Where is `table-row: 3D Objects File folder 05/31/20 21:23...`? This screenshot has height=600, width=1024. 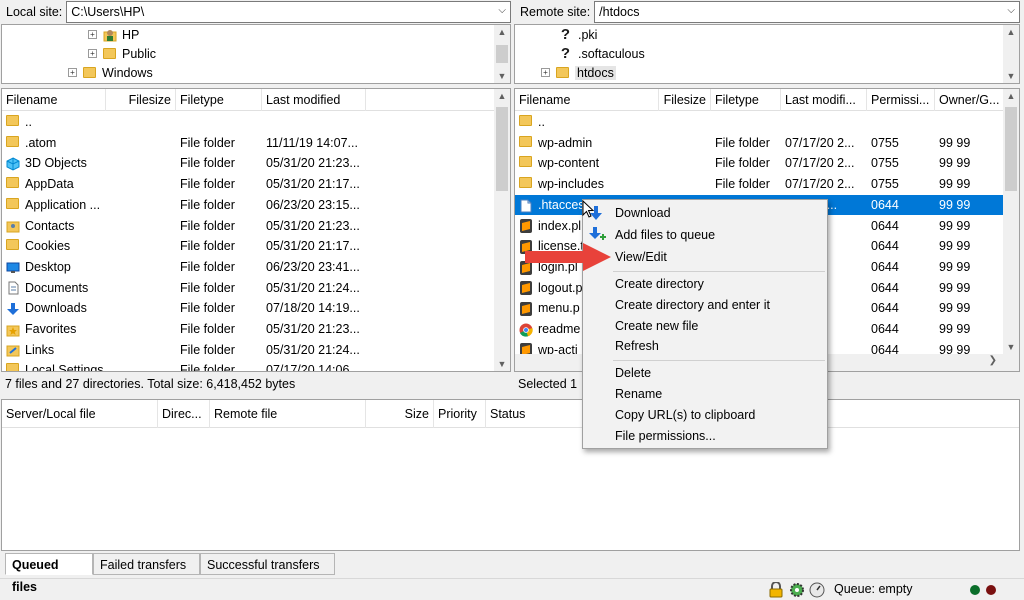 table-row: 3D Objects File folder 05/31/20 21:23... is located at coordinates (248, 163).